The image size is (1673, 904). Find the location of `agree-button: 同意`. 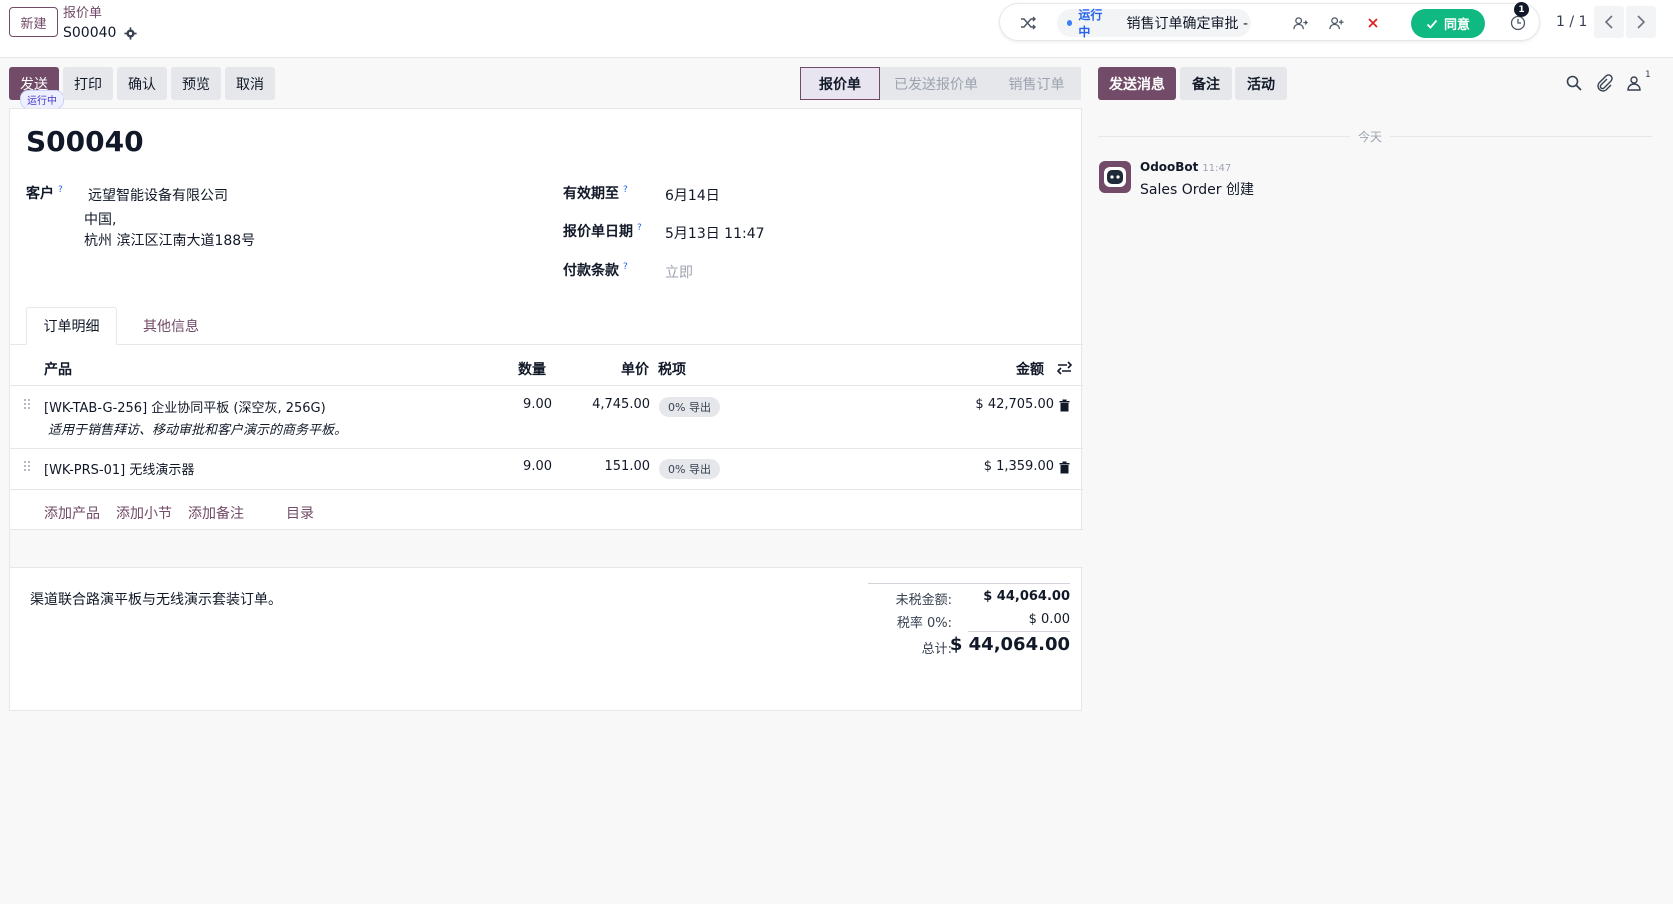

agree-button: 同意 is located at coordinates (1448, 23).